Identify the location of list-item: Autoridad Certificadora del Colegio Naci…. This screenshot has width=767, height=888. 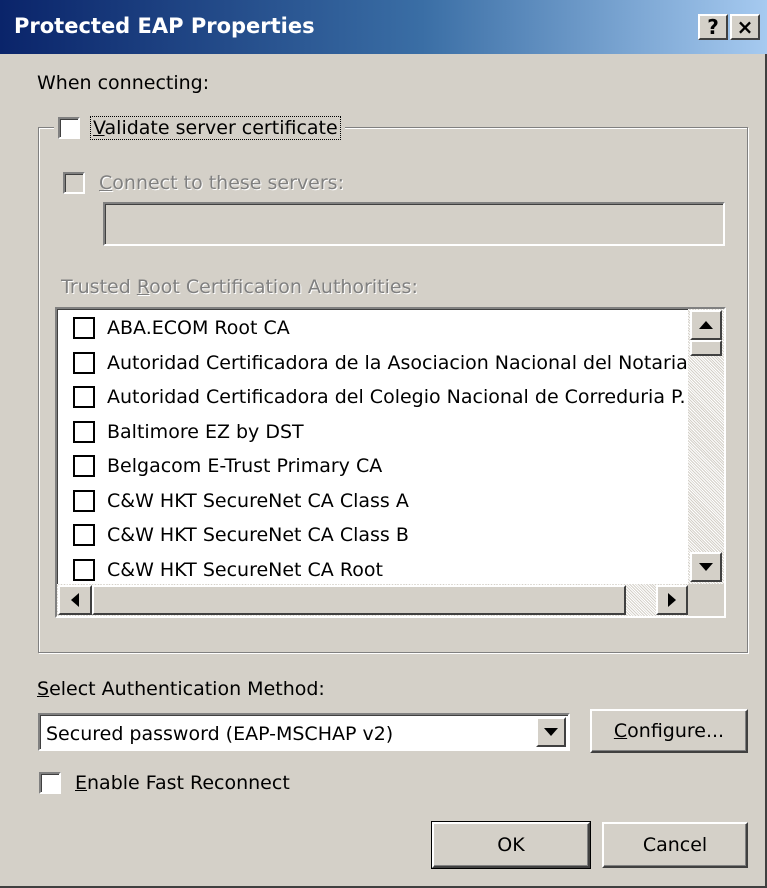
(383, 397).